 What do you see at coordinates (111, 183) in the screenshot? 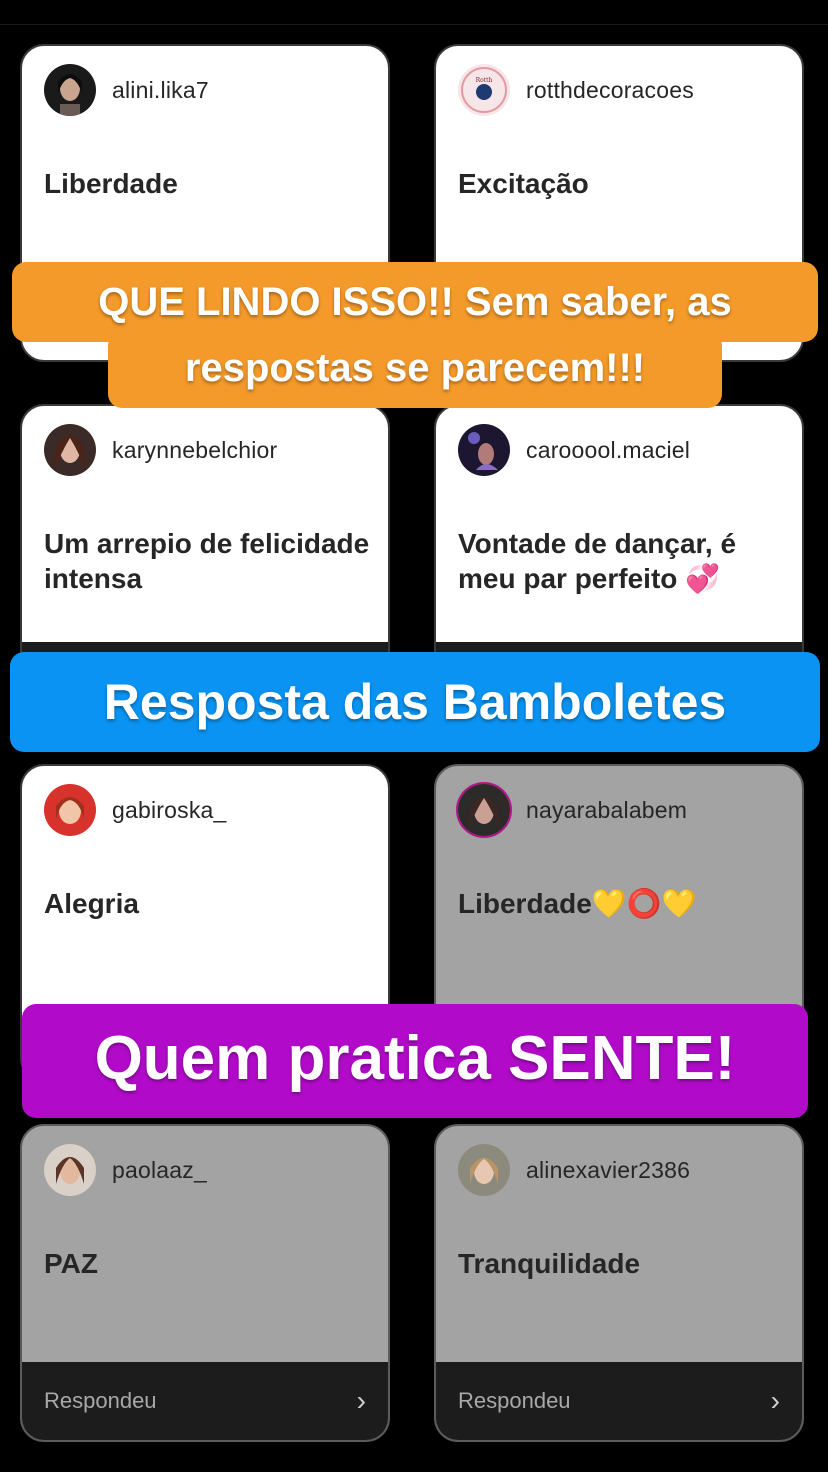
I see `answer-text: Liberdade` at bounding box center [111, 183].